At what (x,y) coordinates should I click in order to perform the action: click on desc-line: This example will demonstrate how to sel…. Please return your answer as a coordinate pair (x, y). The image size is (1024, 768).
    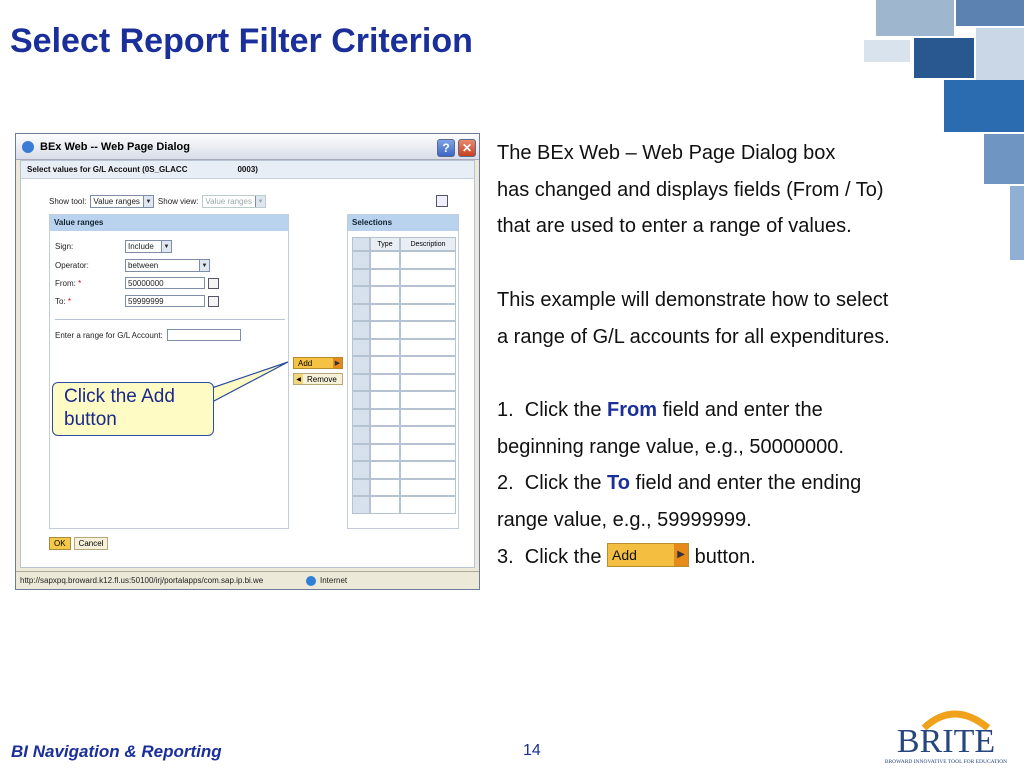
    Looking at the image, I should click on (693, 299).